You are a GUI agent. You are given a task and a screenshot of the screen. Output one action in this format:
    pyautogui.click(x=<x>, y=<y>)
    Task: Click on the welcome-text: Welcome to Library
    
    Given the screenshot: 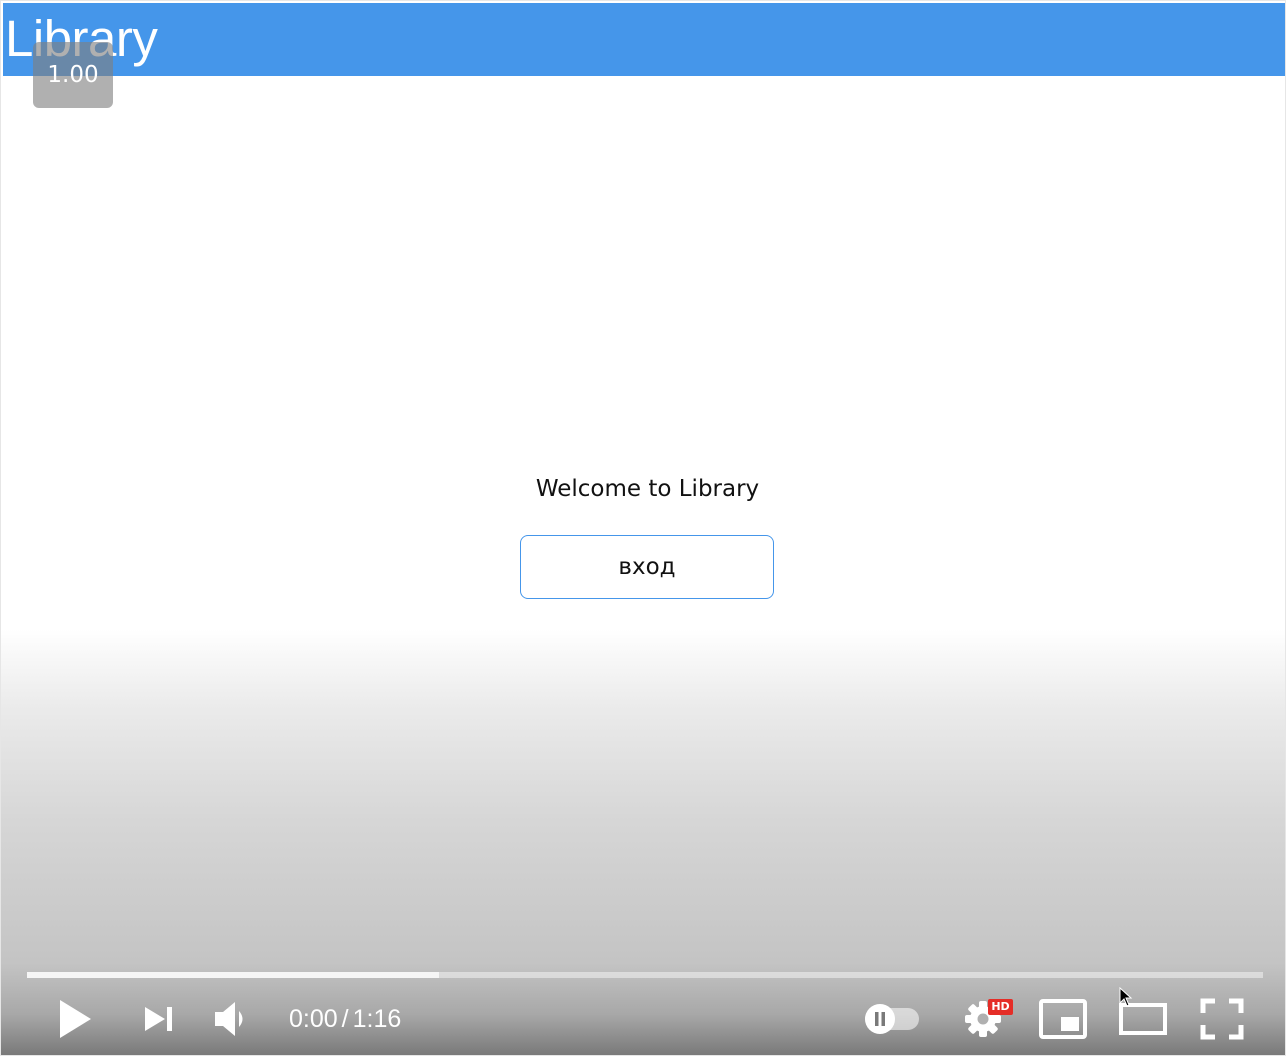 What is the action you would take?
    pyautogui.click(x=647, y=489)
    